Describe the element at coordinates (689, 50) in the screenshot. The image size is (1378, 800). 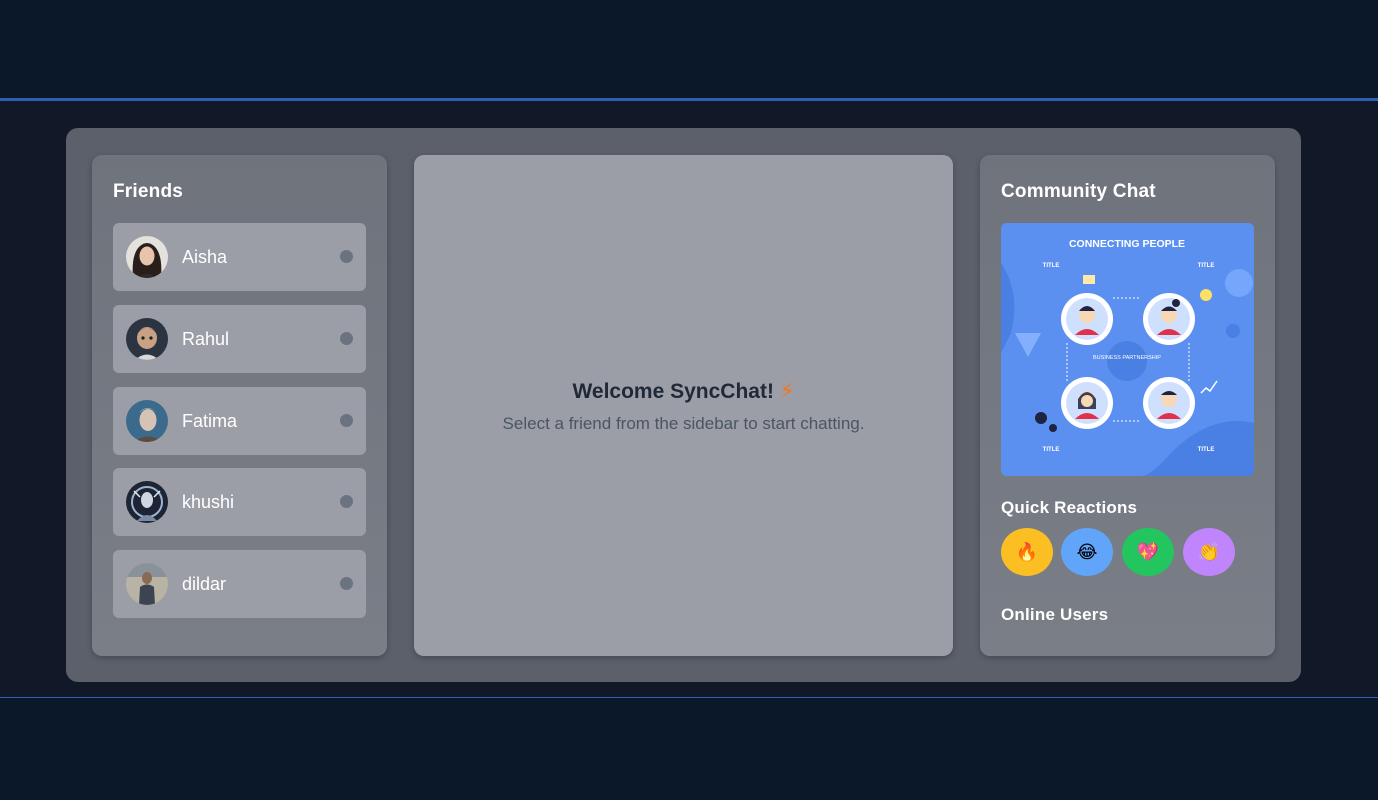
I see `top-header-bar` at that location.